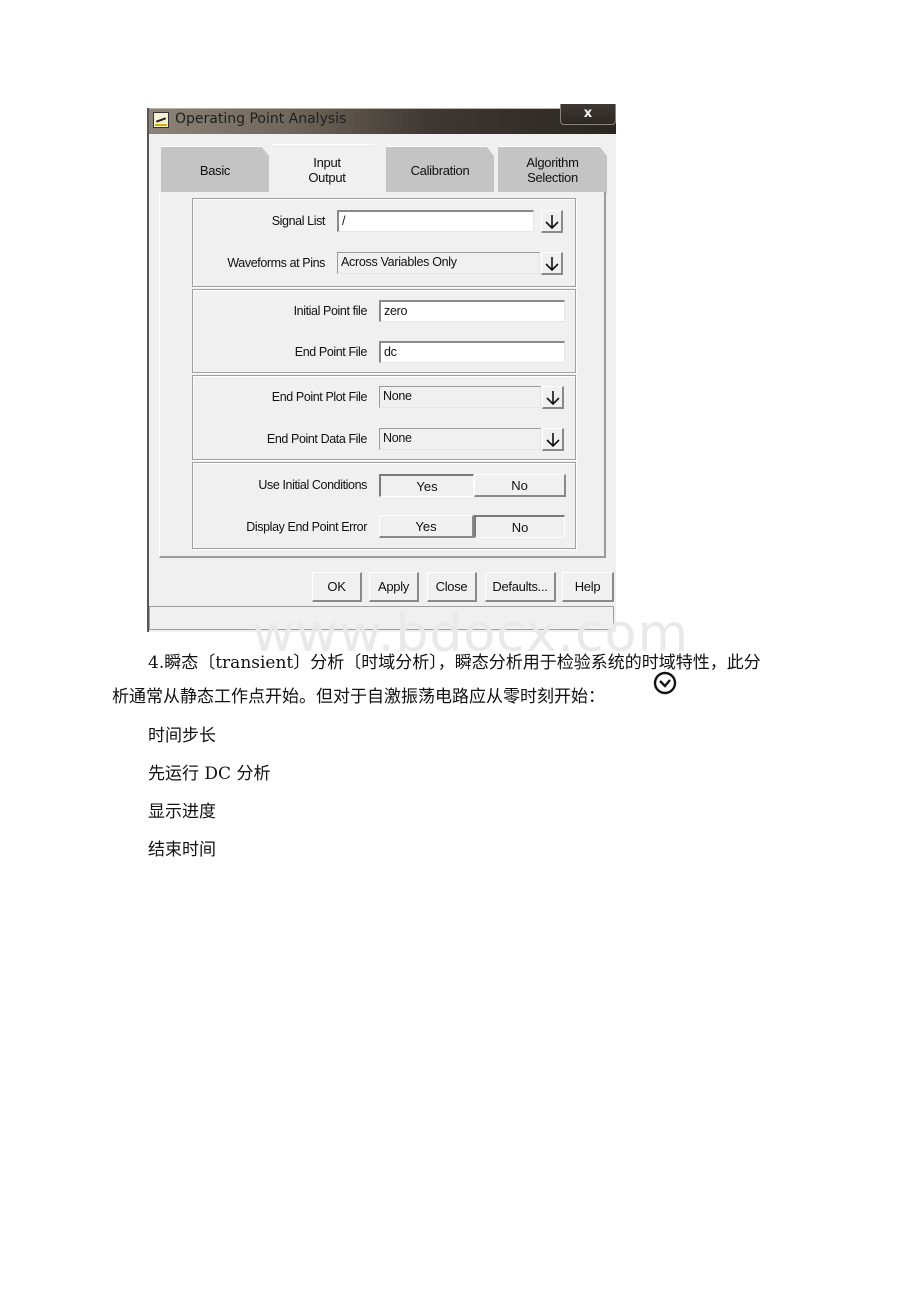 The image size is (920, 1302). What do you see at coordinates (426, 485) in the screenshot?
I see `use-initial-conditions-yes-button: Yes` at bounding box center [426, 485].